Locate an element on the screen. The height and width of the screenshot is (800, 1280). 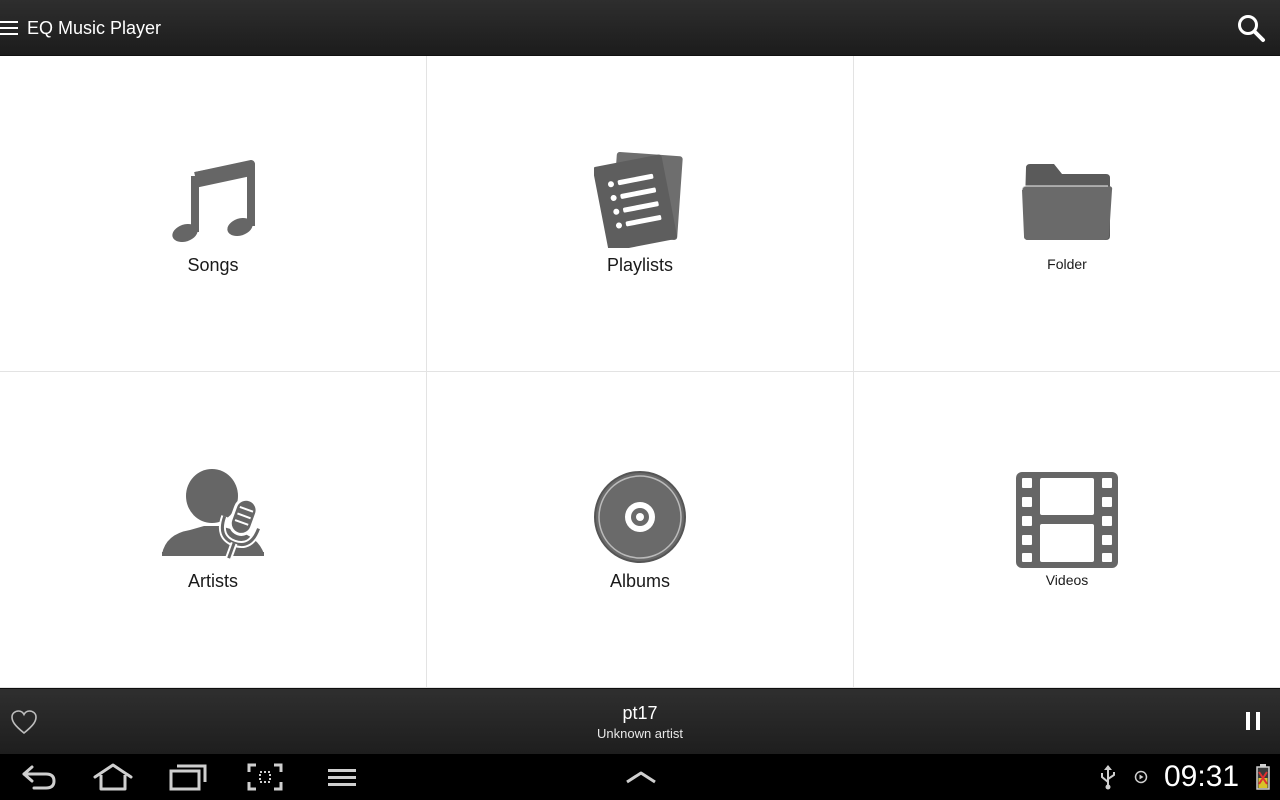
chevron-up-icon is located at coordinates (641, 777).